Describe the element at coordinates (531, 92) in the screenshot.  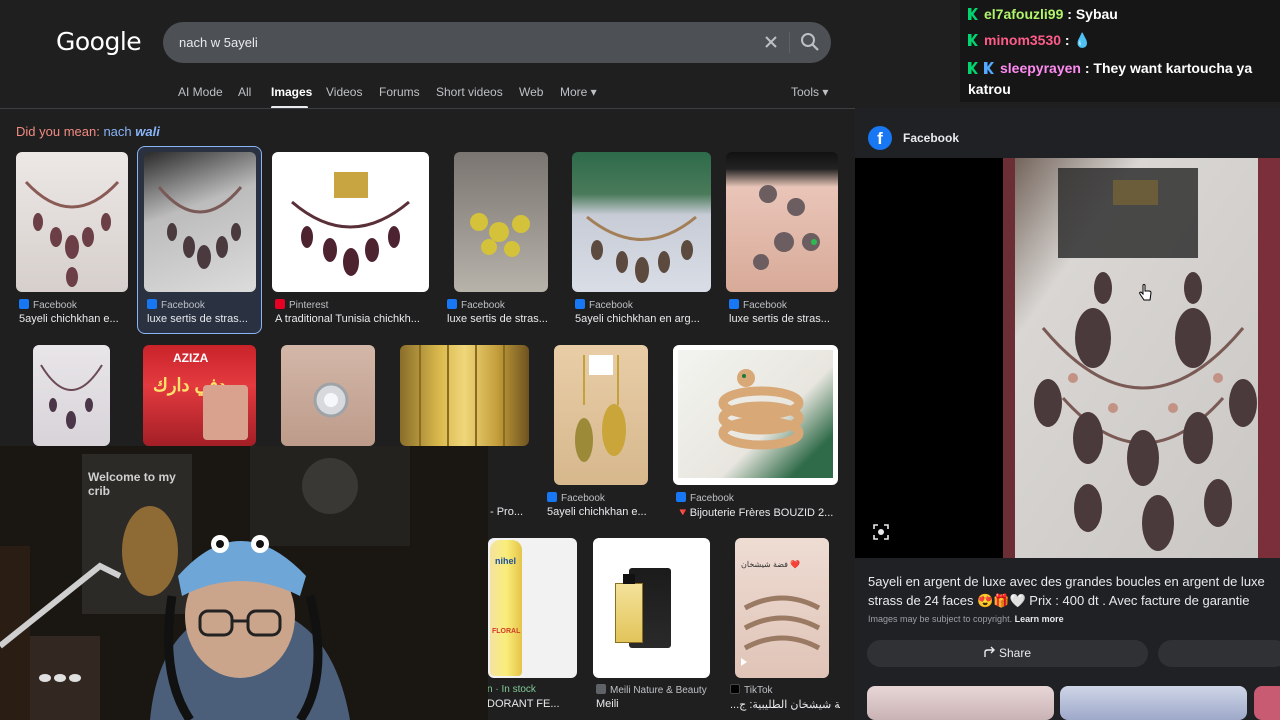
I see `tab-web: Web` at that location.